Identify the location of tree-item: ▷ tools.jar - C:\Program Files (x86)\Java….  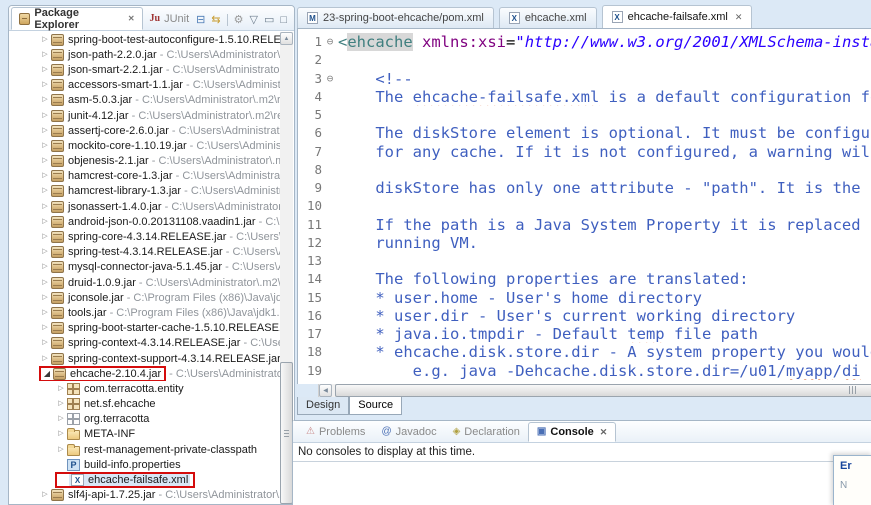
(144, 312).